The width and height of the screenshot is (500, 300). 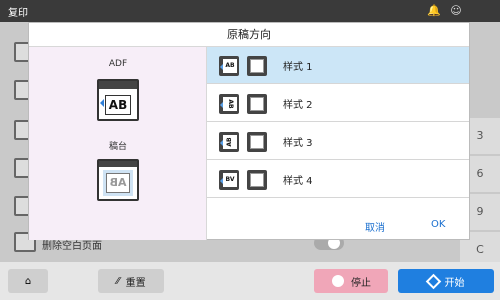 I want to click on start-button: 开始, so click(x=446, y=281).